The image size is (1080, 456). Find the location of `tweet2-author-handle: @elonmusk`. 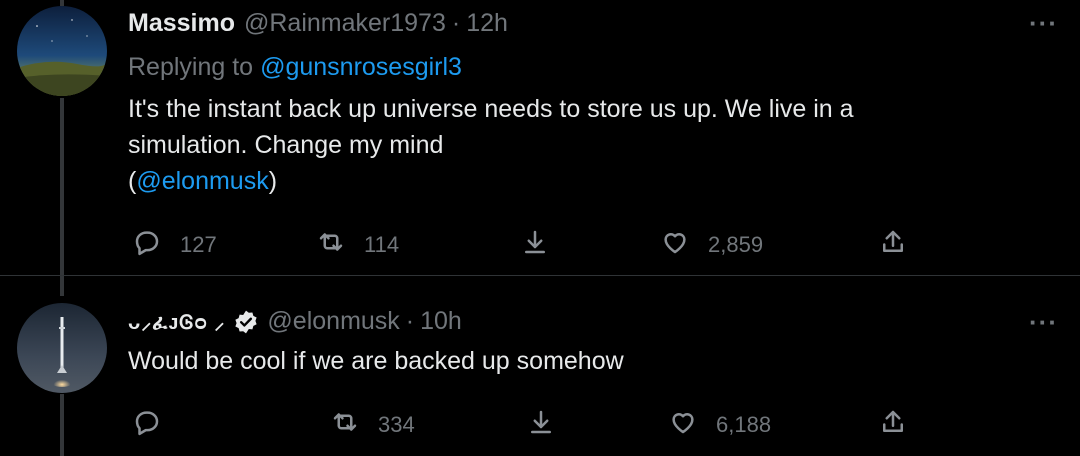

tweet2-author-handle: @elonmusk is located at coordinates (333, 321).